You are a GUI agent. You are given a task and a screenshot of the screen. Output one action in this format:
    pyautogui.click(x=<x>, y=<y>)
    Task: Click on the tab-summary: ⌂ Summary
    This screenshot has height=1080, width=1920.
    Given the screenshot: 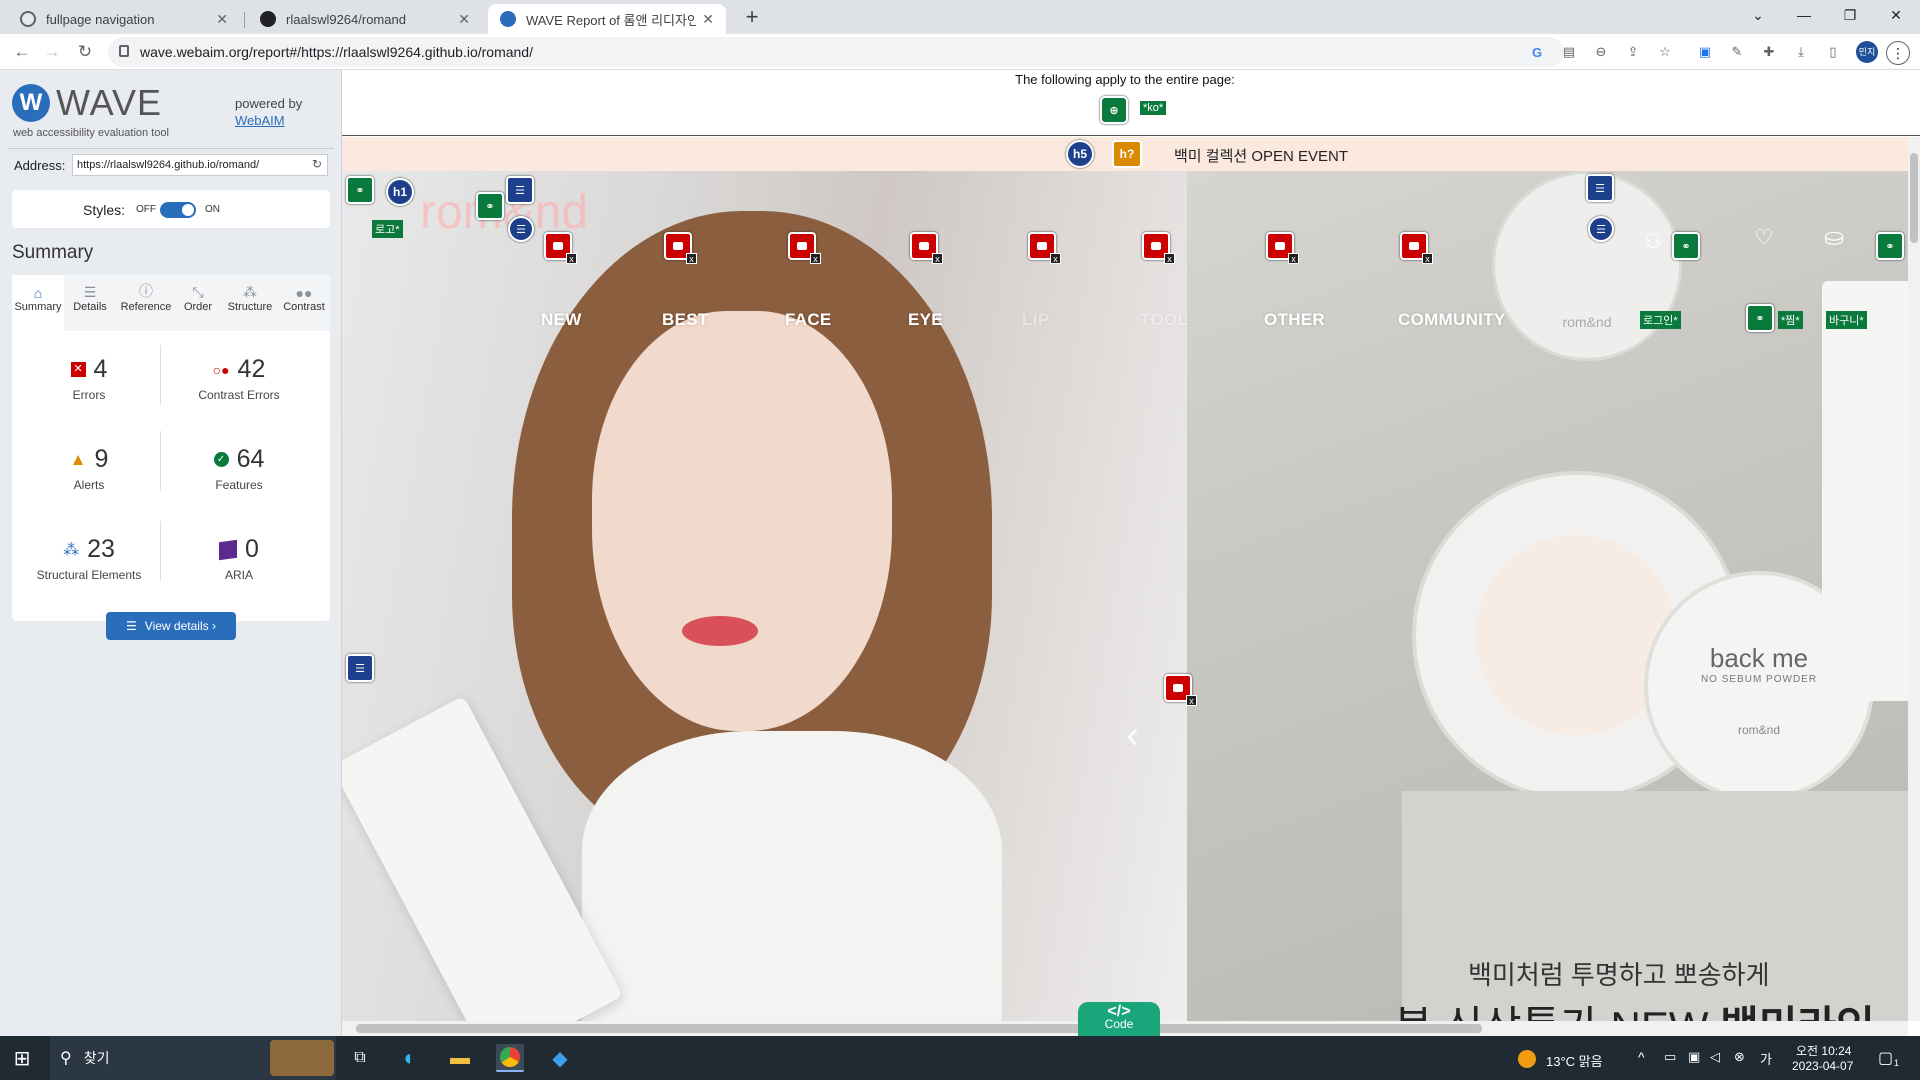 What is the action you would take?
    pyautogui.click(x=38, y=303)
    